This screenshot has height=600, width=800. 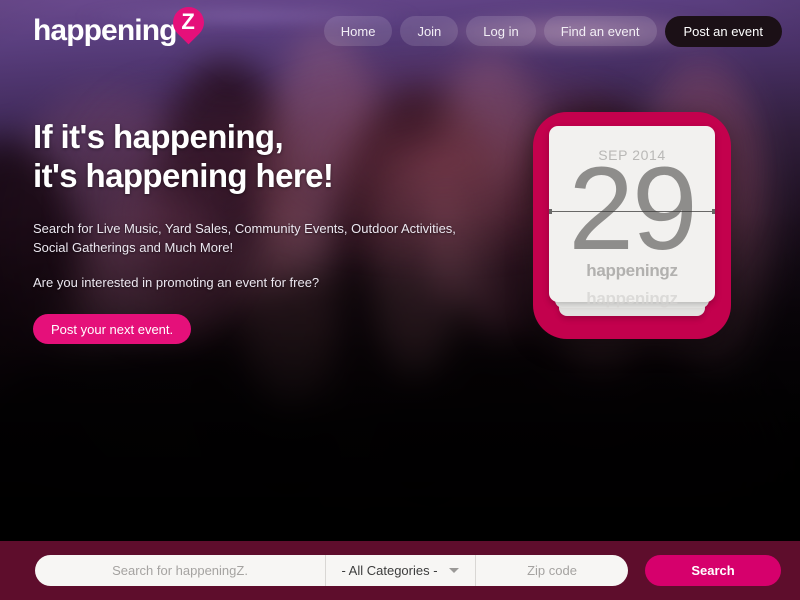 I want to click on search-bar: - All Categories - Search, so click(x=400, y=570).